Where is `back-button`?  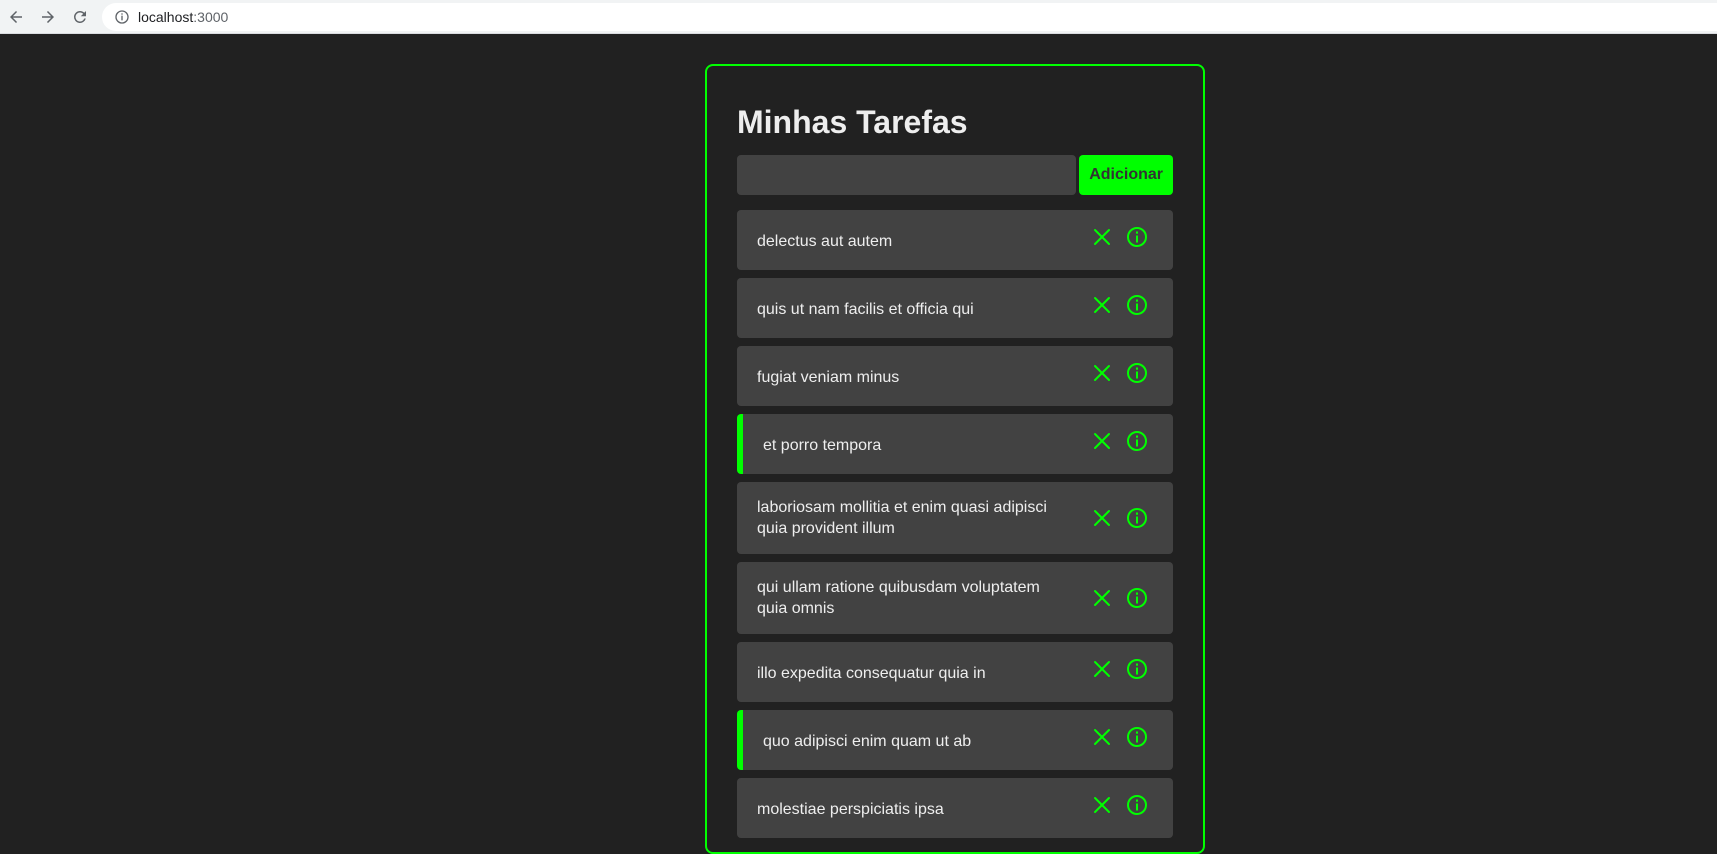 back-button is located at coordinates (16, 17).